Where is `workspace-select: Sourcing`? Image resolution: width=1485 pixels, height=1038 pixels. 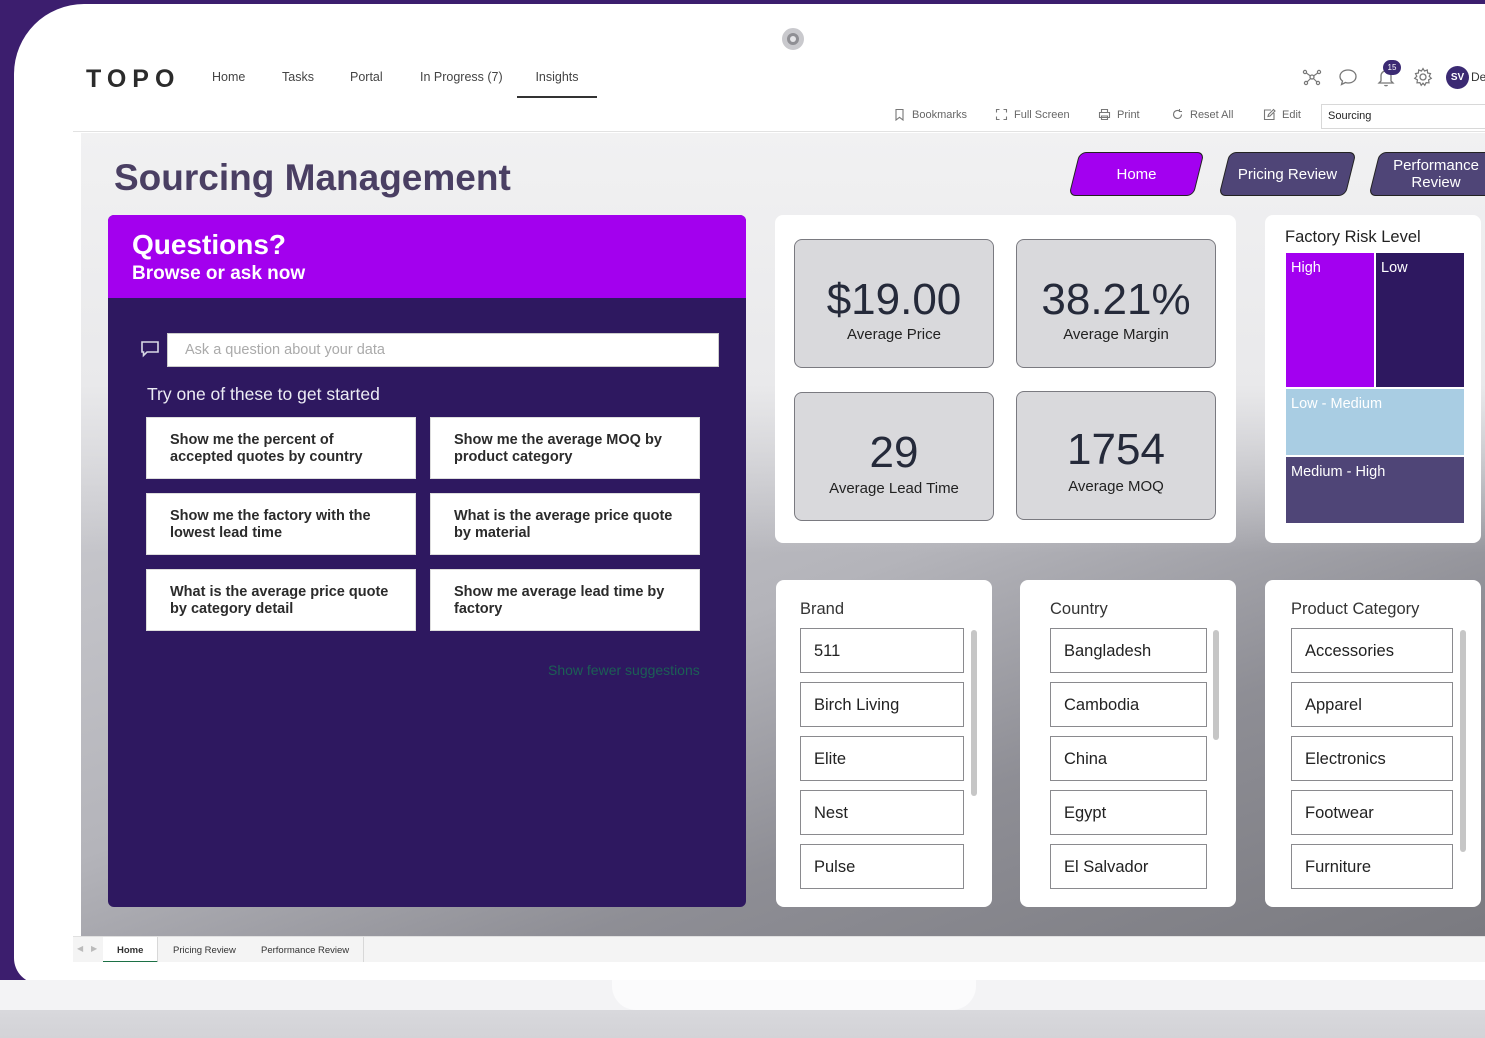
workspace-select: Sourcing is located at coordinates (1403, 116).